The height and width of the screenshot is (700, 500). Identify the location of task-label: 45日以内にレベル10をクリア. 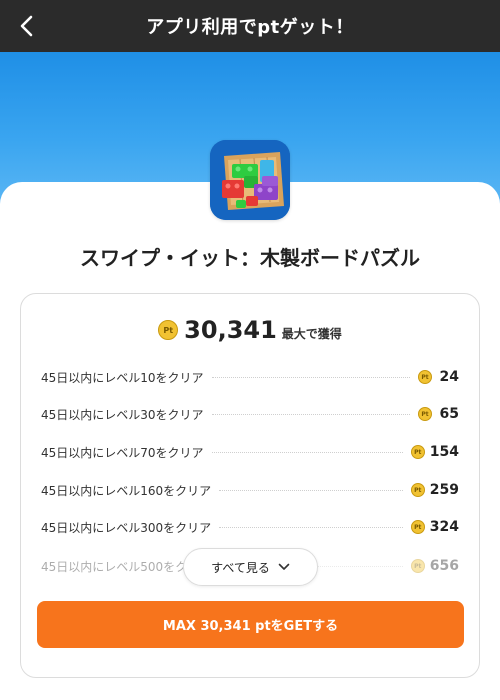
(122, 377).